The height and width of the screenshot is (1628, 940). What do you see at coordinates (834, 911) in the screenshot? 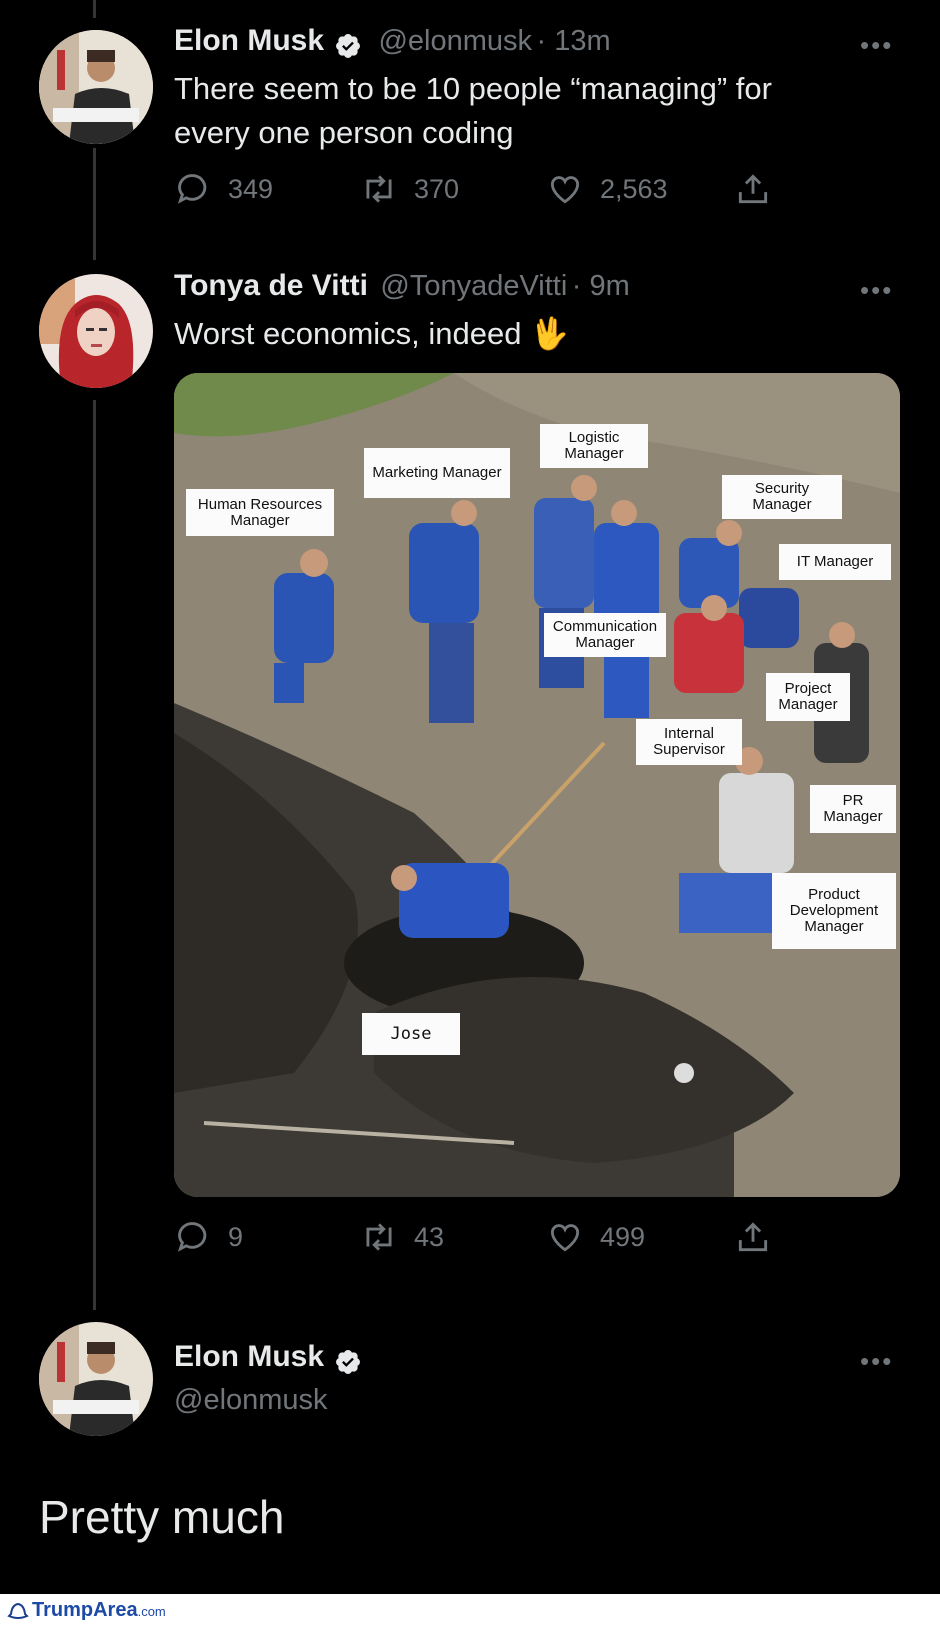
I see `image-label-product: Product Development Manager` at bounding box center [834, 911].